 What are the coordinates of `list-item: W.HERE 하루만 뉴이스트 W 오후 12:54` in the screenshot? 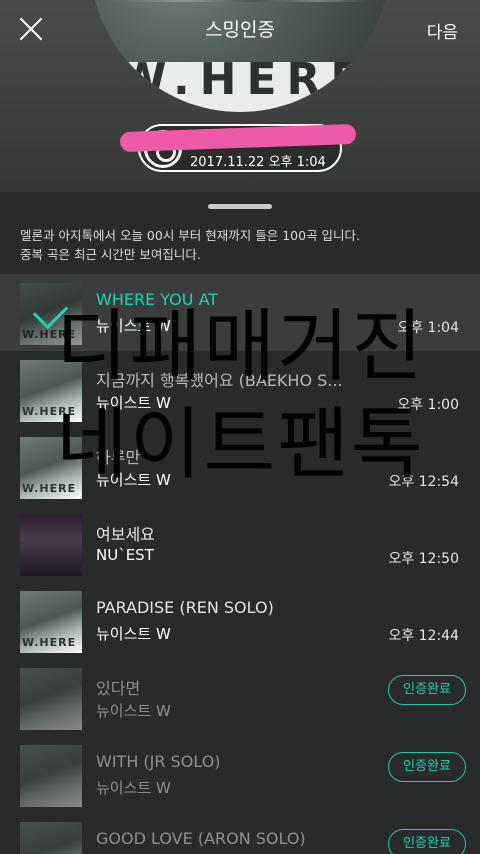 It's located at (240, 466).